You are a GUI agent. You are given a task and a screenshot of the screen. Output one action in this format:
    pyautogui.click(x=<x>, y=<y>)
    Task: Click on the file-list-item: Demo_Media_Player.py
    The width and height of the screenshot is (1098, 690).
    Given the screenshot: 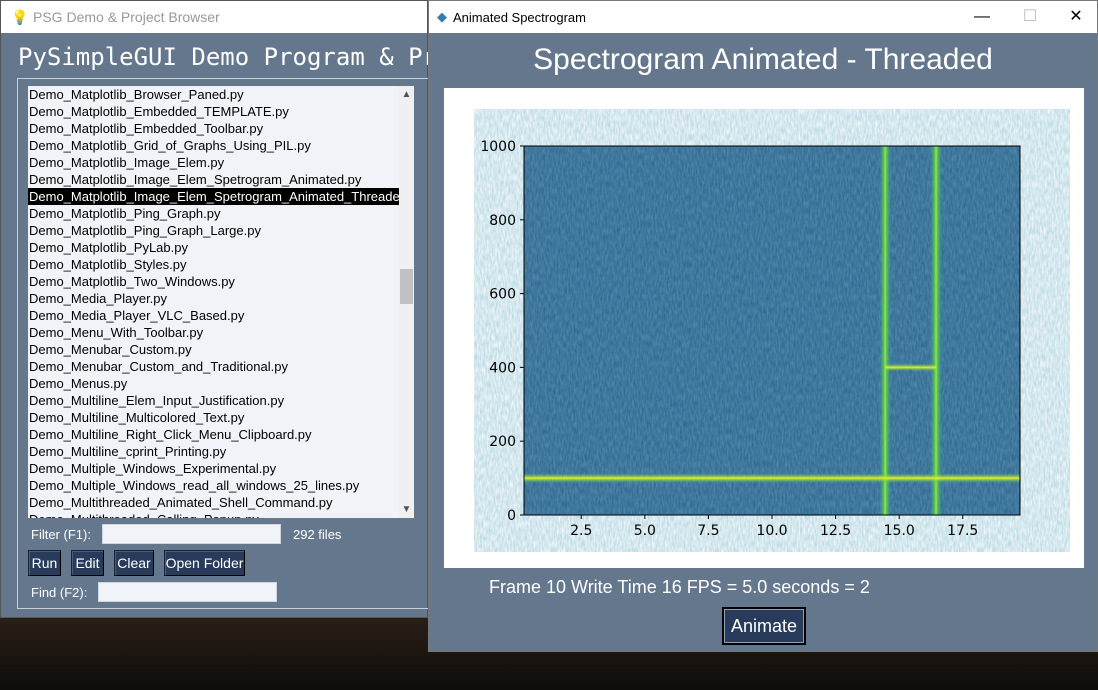 What is the action you would take?
    pyautogui.click(x=213, y=298)
    